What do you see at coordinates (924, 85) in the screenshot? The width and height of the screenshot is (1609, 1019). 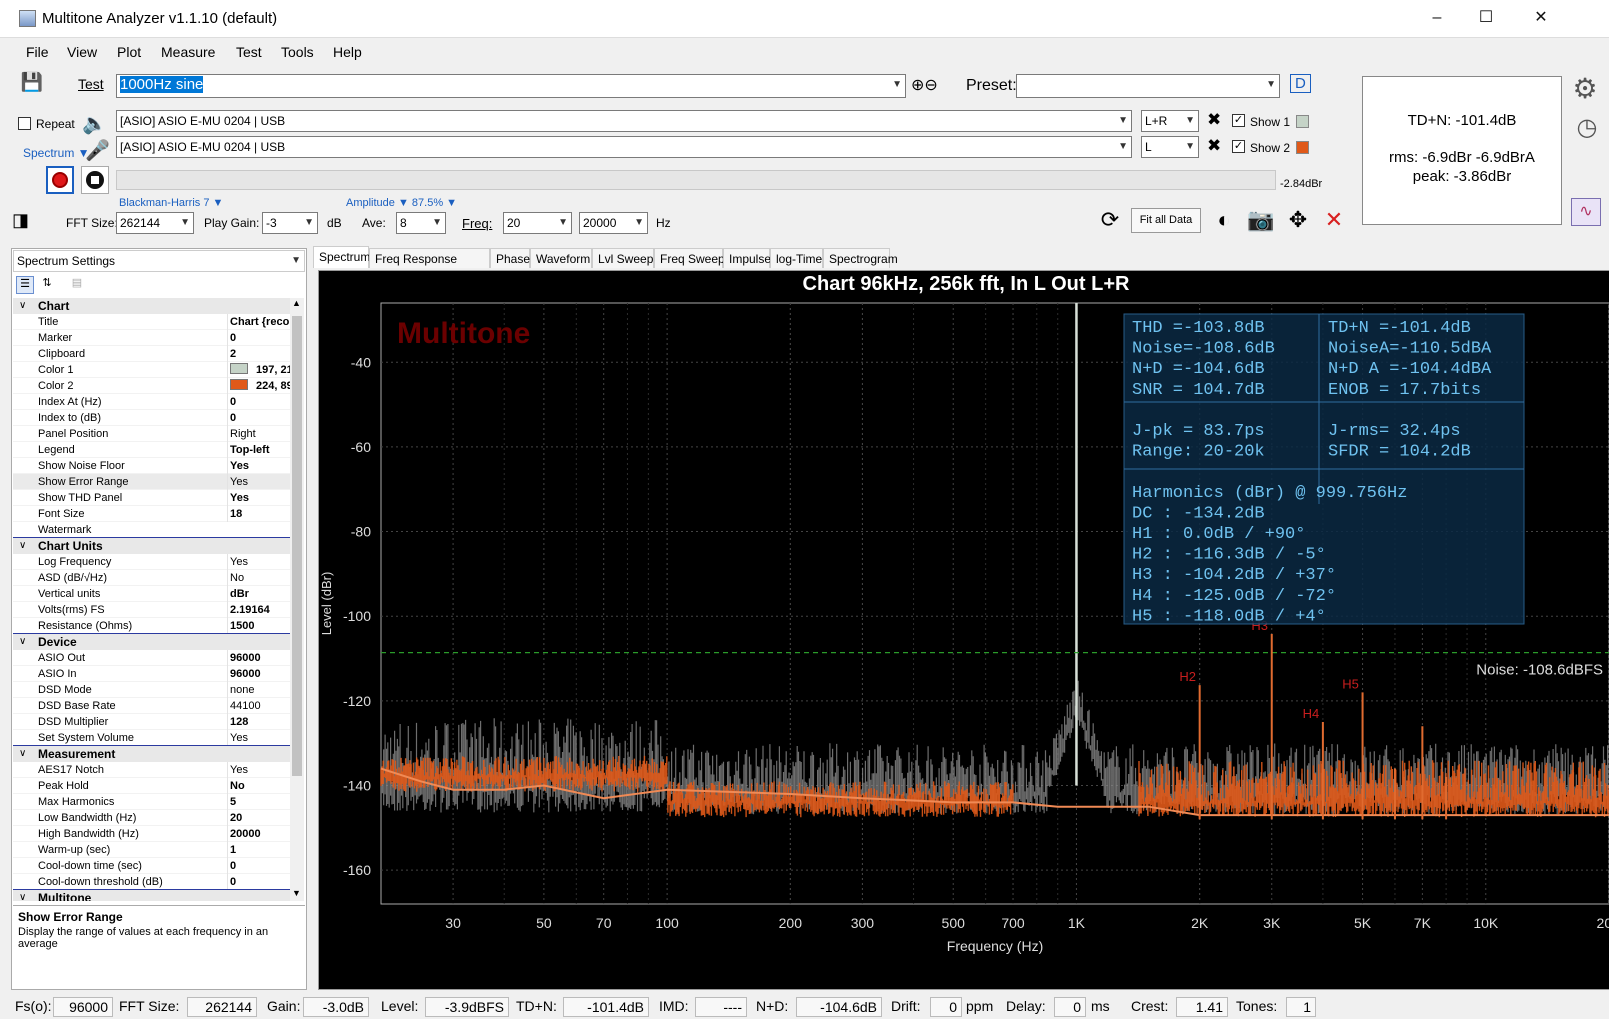 I see `add-remove-icon: ⊕⊖` at bounding box center [924, 85].